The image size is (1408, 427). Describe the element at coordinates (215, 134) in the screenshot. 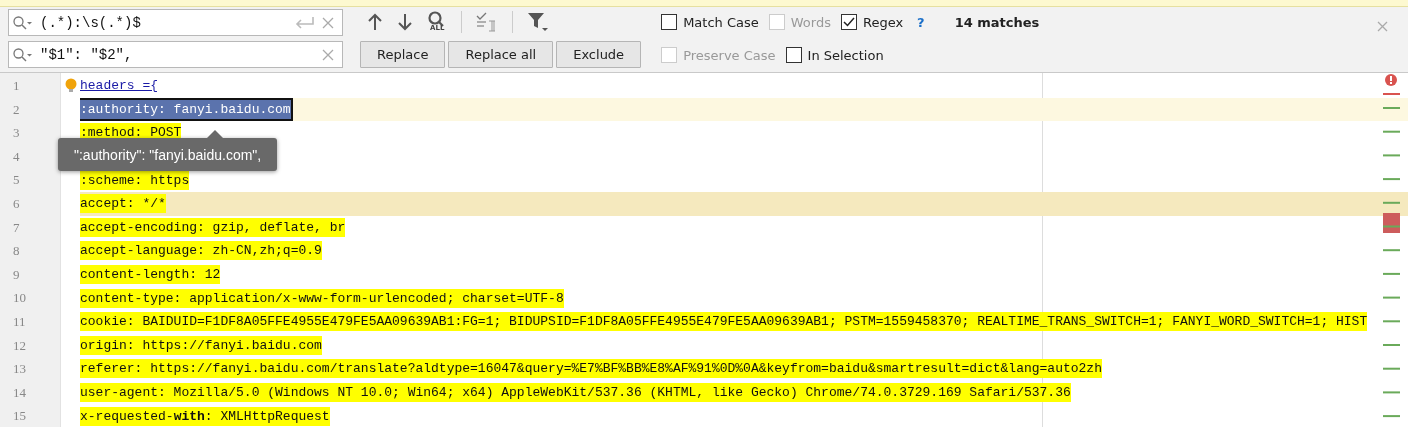

I see `tooltip-arrow` at that location.